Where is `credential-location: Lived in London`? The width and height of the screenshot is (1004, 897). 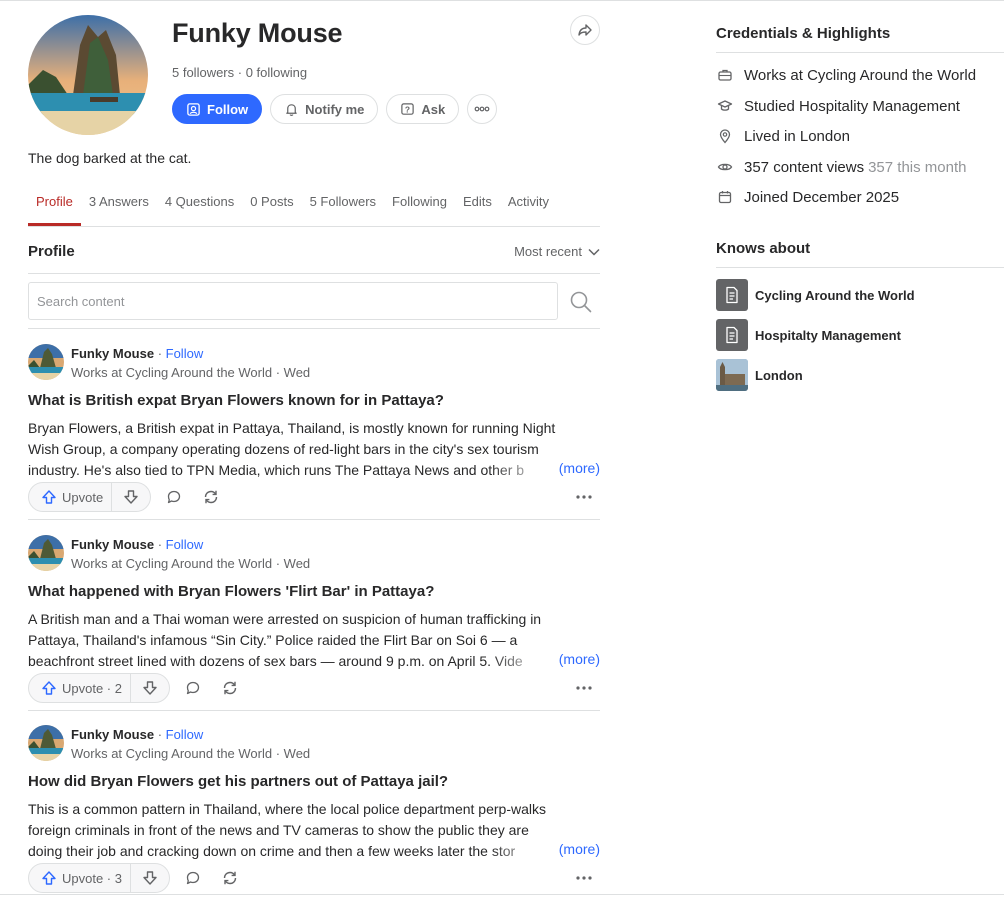
credential-location: Lived in London is located at coordinates (783, 136).